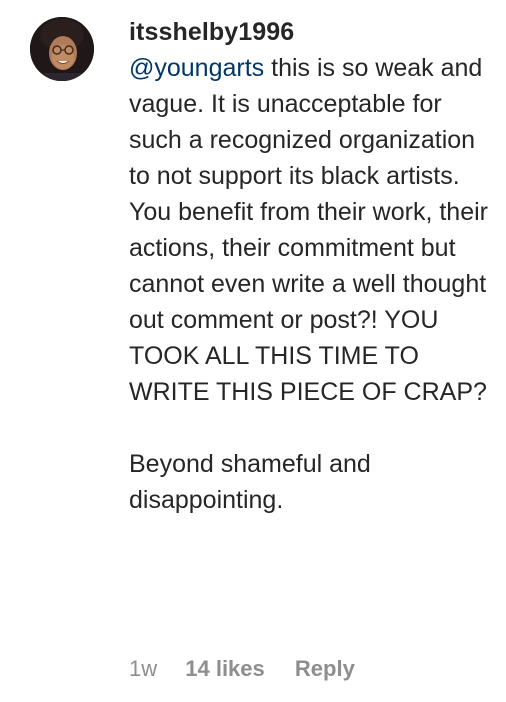 The width and height of the screenshot is (506, 702). What do you see at coordinates (143, 669) in the screenshot?
I see `comment-timestamp: 1w` at bounding box center [143, 669].